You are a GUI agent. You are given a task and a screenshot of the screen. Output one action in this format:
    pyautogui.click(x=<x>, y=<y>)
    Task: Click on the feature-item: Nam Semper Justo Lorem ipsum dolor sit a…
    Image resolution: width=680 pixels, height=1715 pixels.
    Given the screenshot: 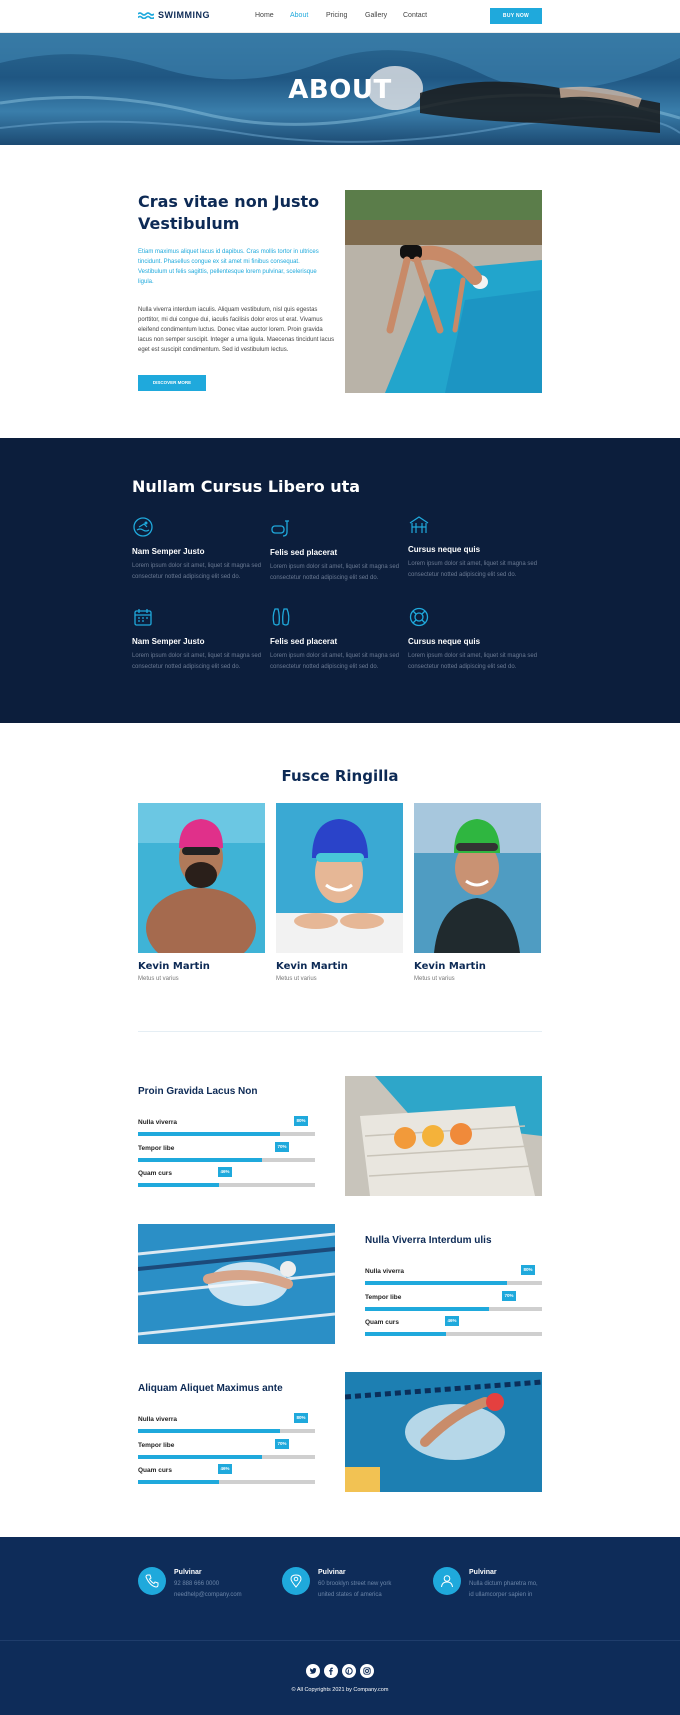 What is the action you would take?
    pyautogui.click(x=202, y=639)
    